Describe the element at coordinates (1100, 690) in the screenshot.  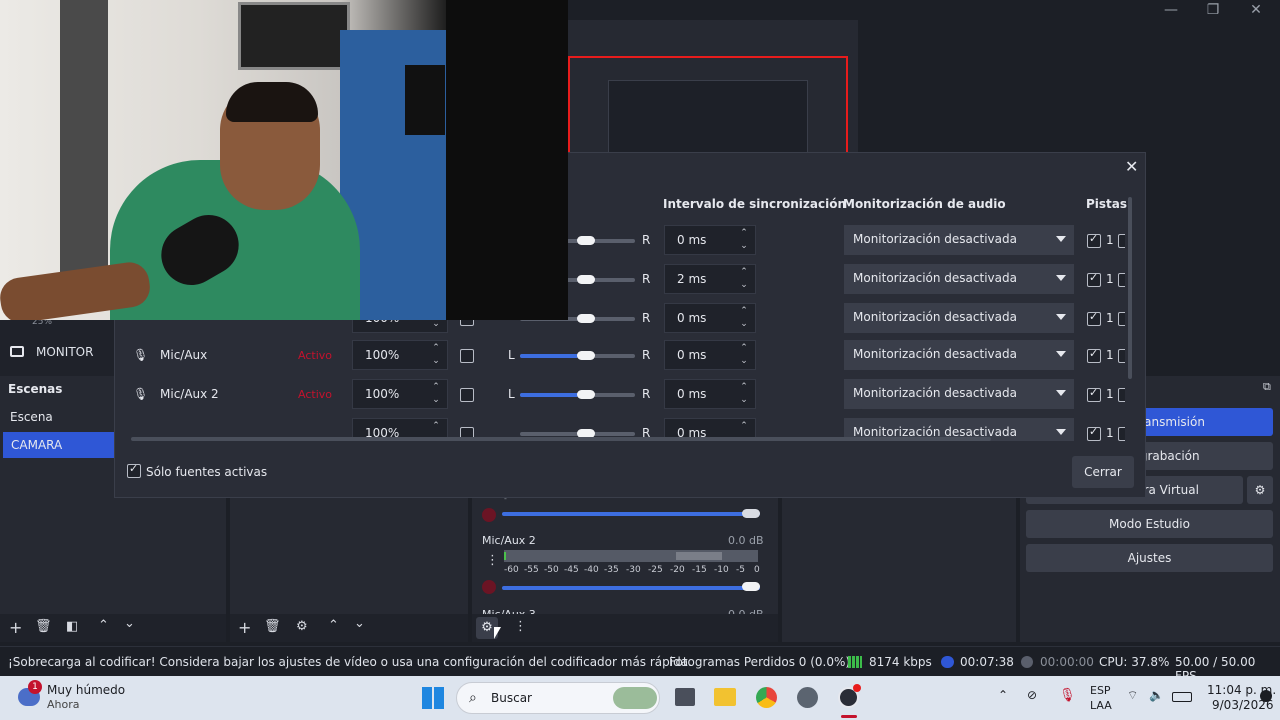
I see `keyboard-layout-1: ESP` at that location.